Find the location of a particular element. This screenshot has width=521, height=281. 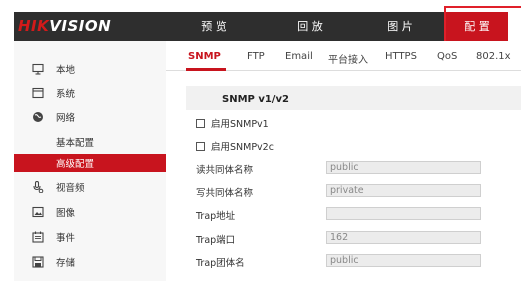

enable-snmpv1-label: 启用SNMPv1 is located at coordinates (240, 124).